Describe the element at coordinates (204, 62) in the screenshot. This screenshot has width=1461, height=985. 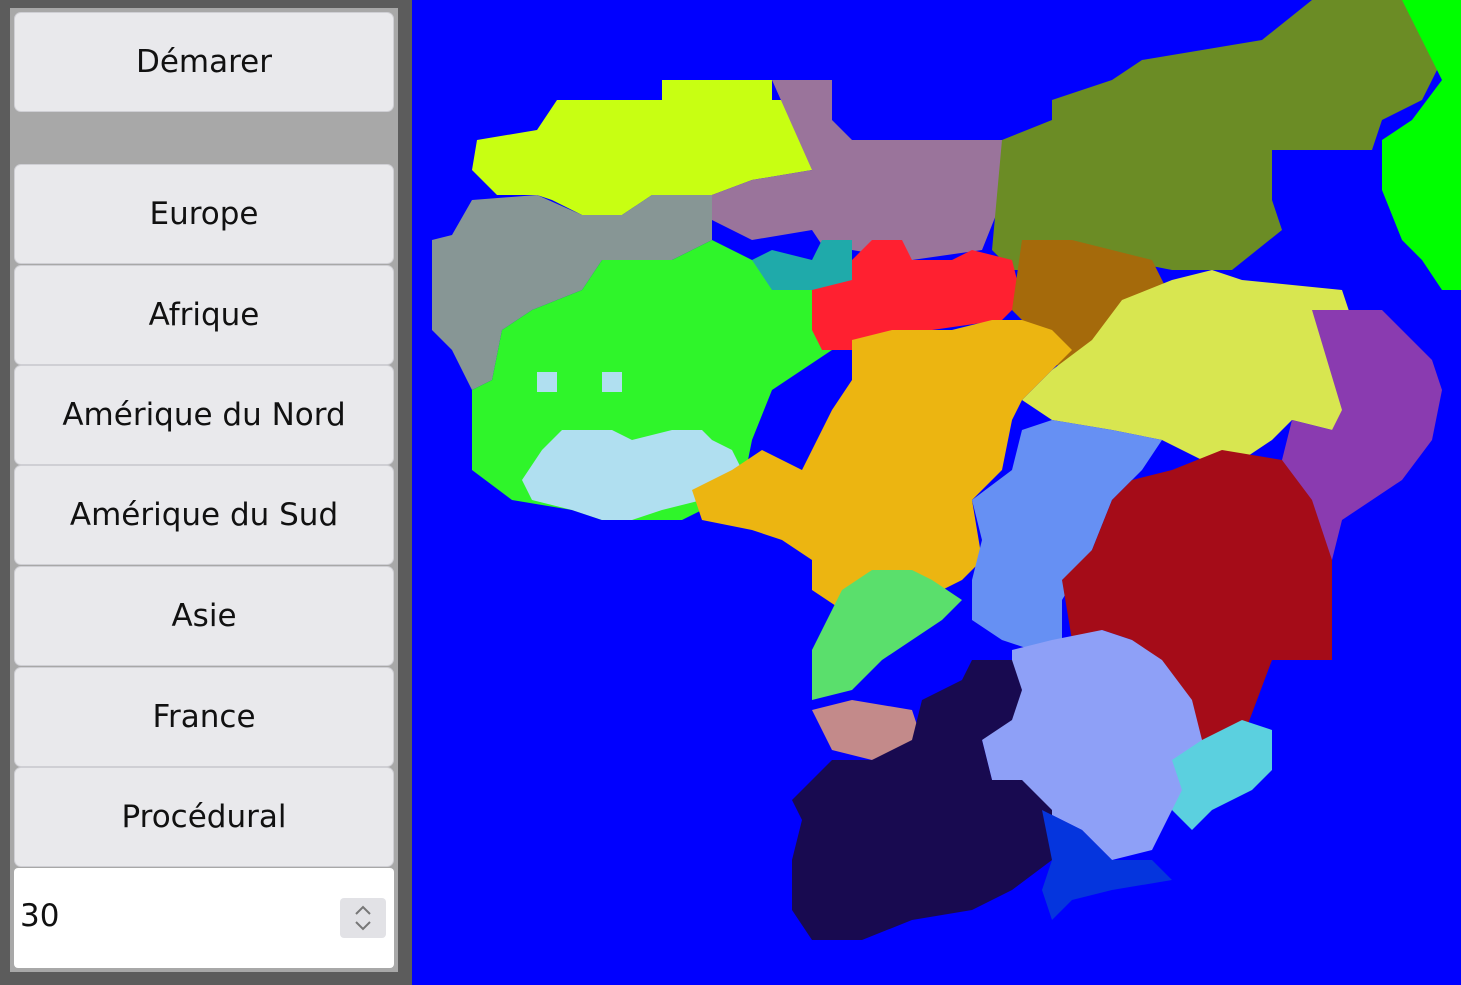
I see `start-button: Démarer` at that location.